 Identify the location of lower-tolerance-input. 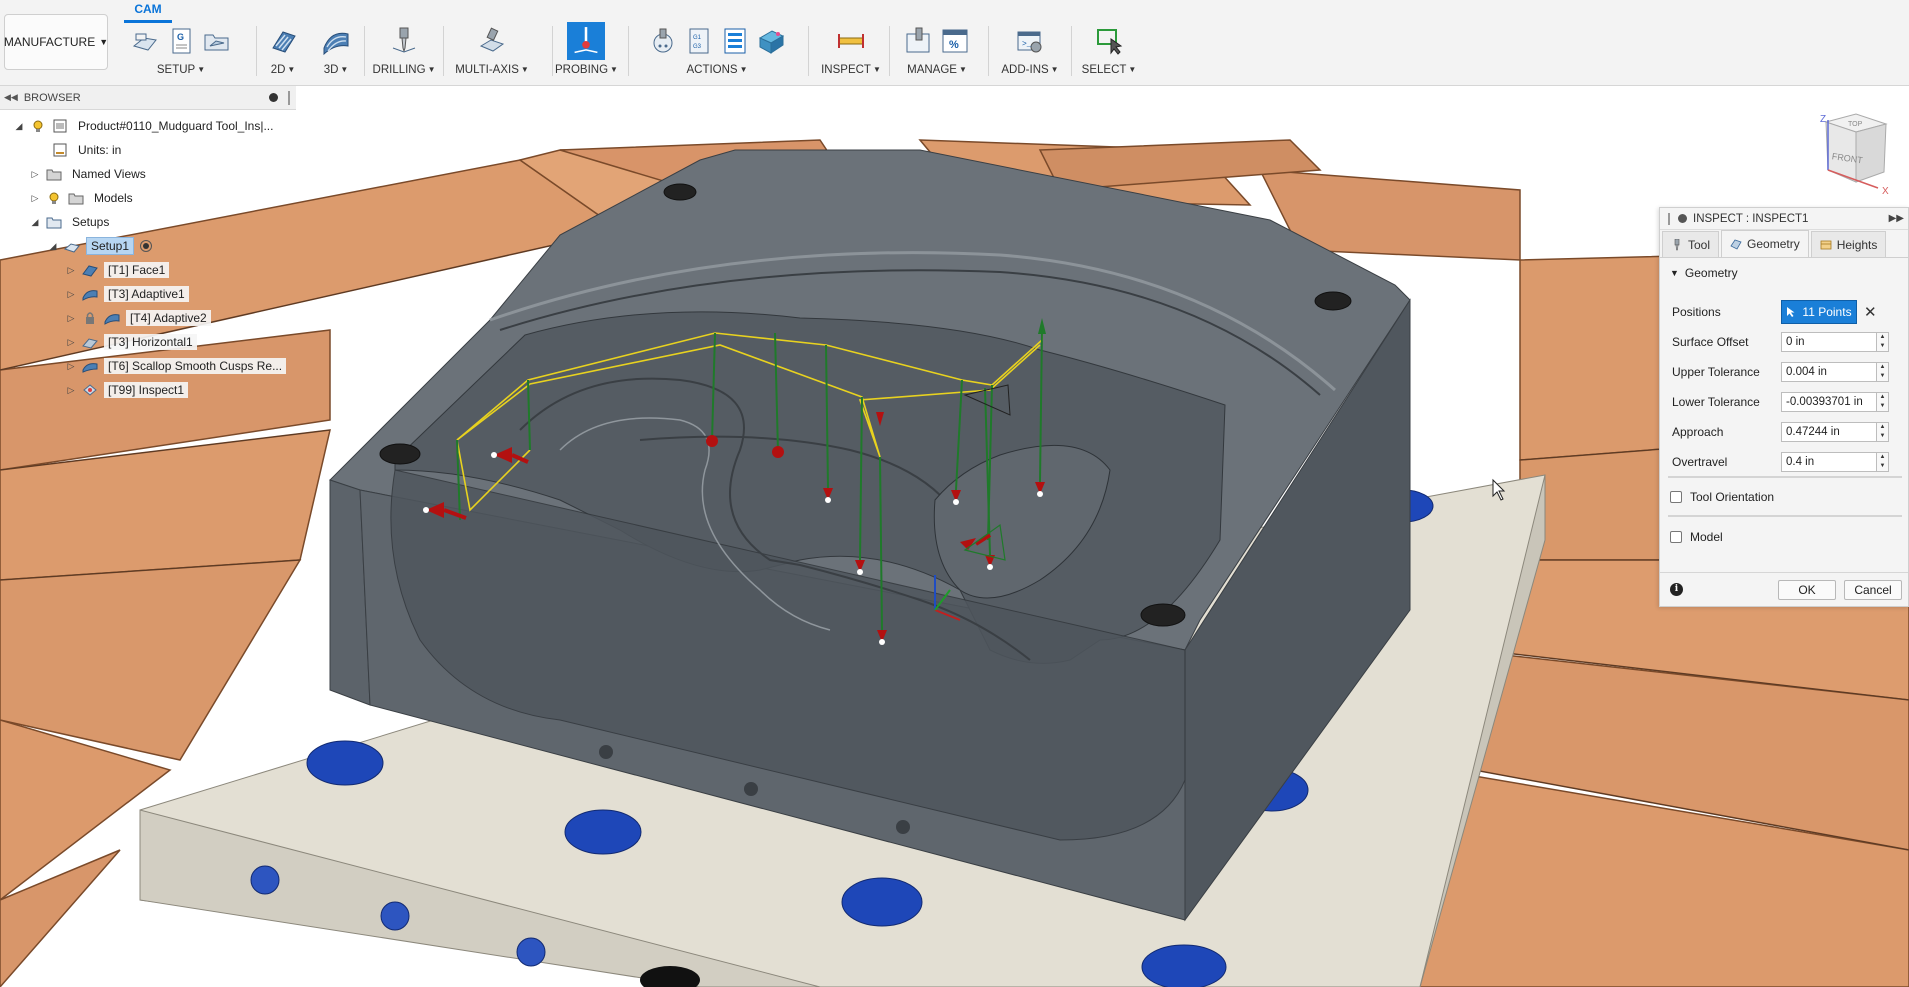
(1829, 402).